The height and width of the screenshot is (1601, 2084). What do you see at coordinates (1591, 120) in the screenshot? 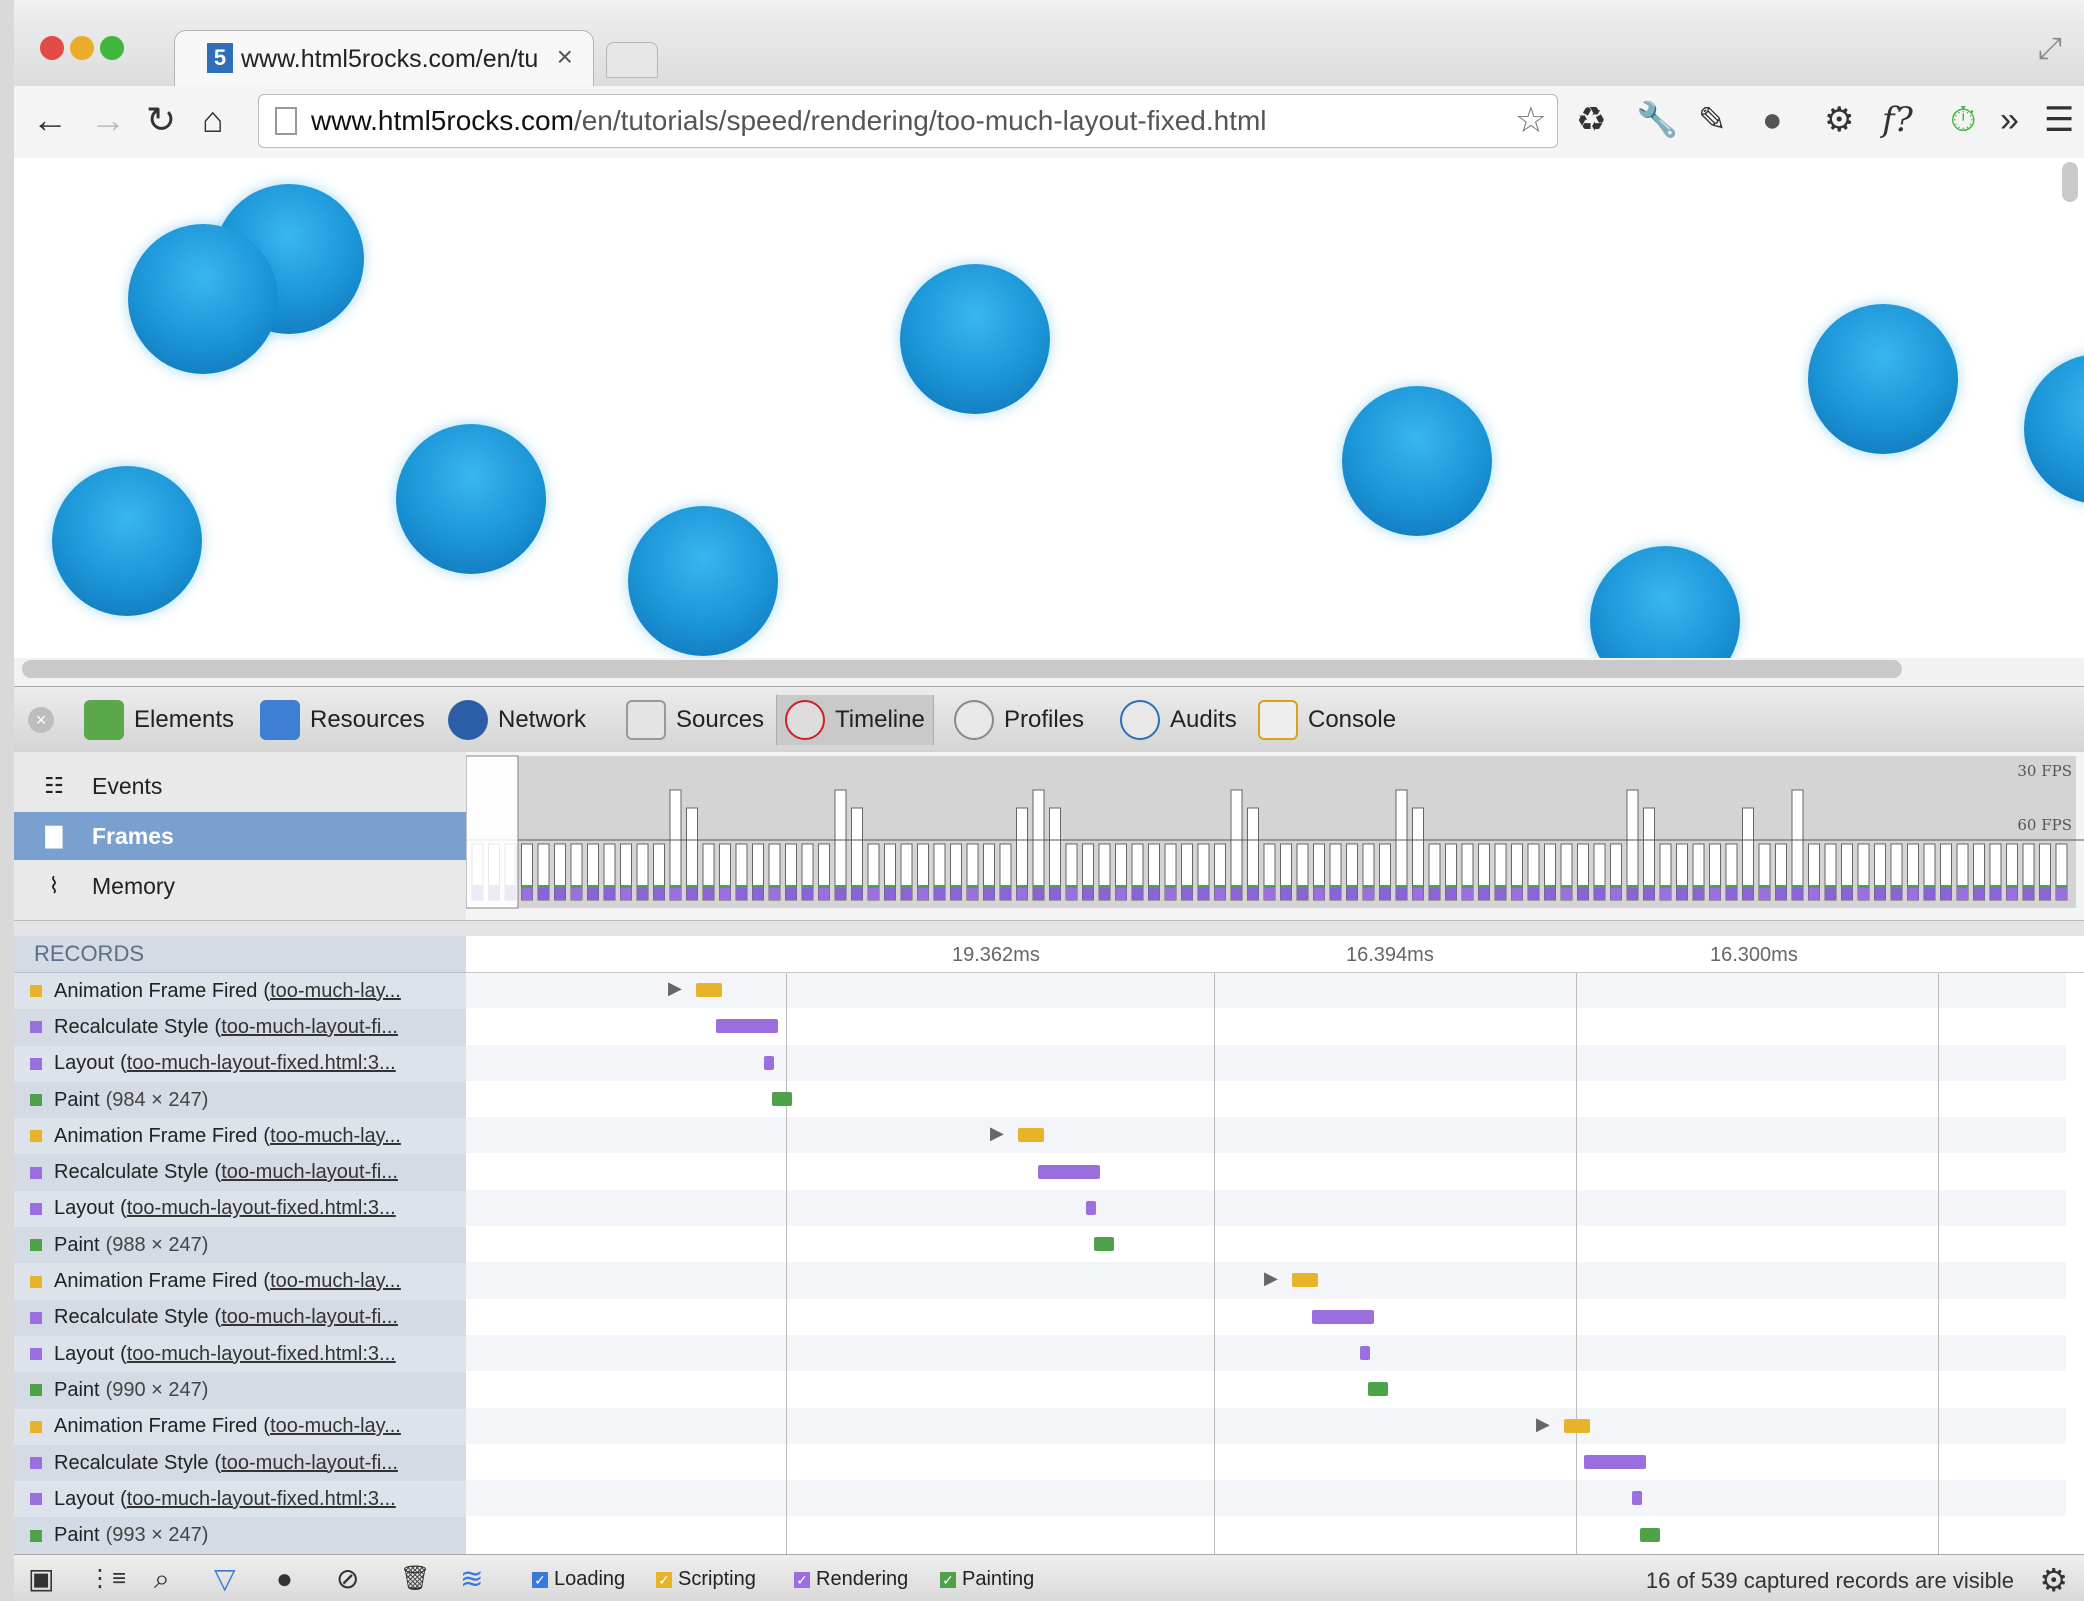
I see `recycle-extension-icon: ♻` at bounding box center [1591, 120].